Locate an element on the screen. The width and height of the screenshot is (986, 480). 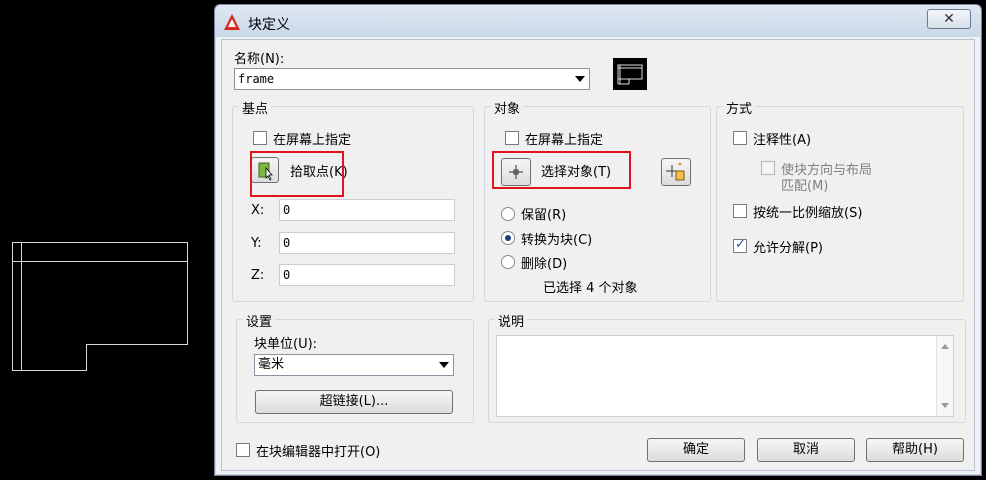
block-unit-label: 块单位(U): is located at coordinates (286, 344).